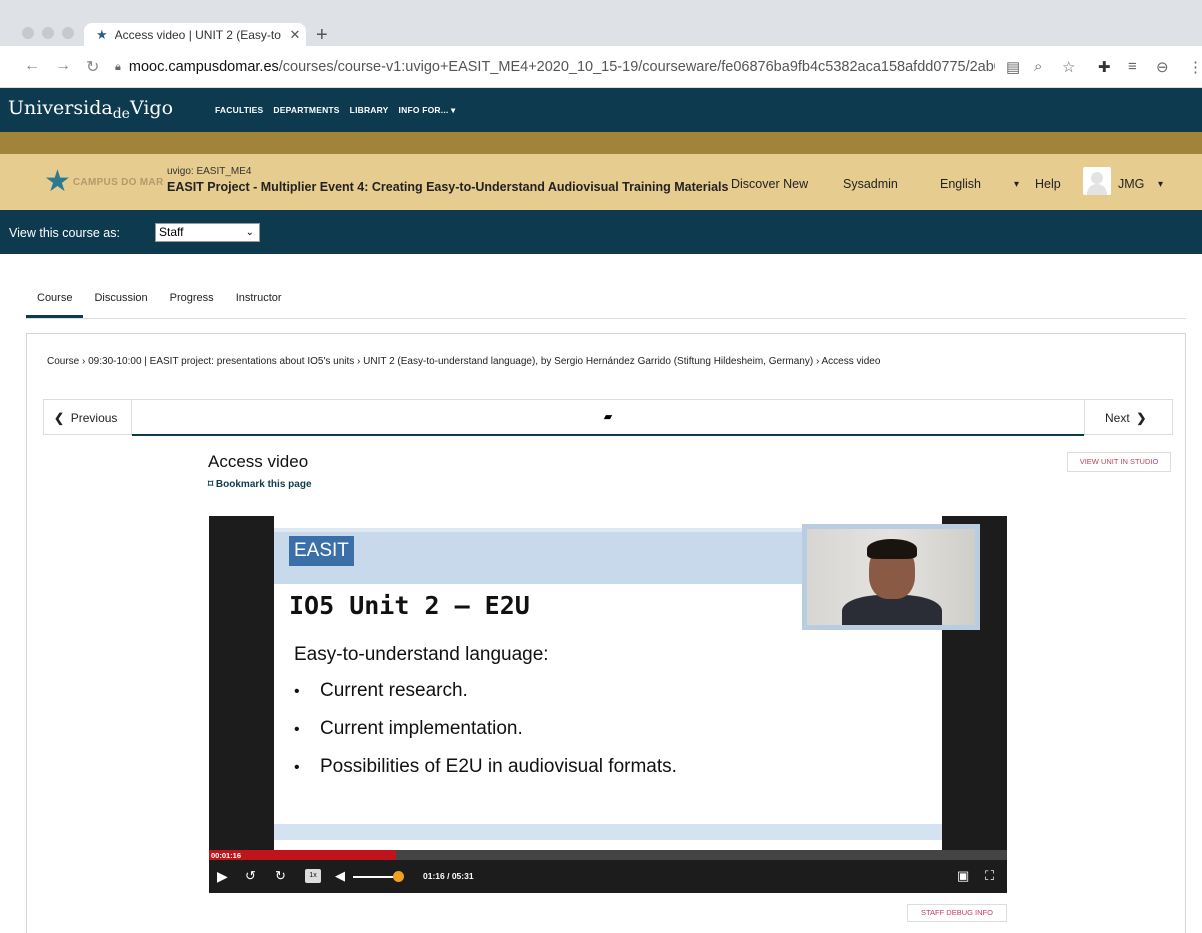  What do you see at coordinates (1119, 462) in the screenshot?
I see `view-in-studio-button: VIEW UNIT IN STUDIO` at bounding box center [1119, 462].